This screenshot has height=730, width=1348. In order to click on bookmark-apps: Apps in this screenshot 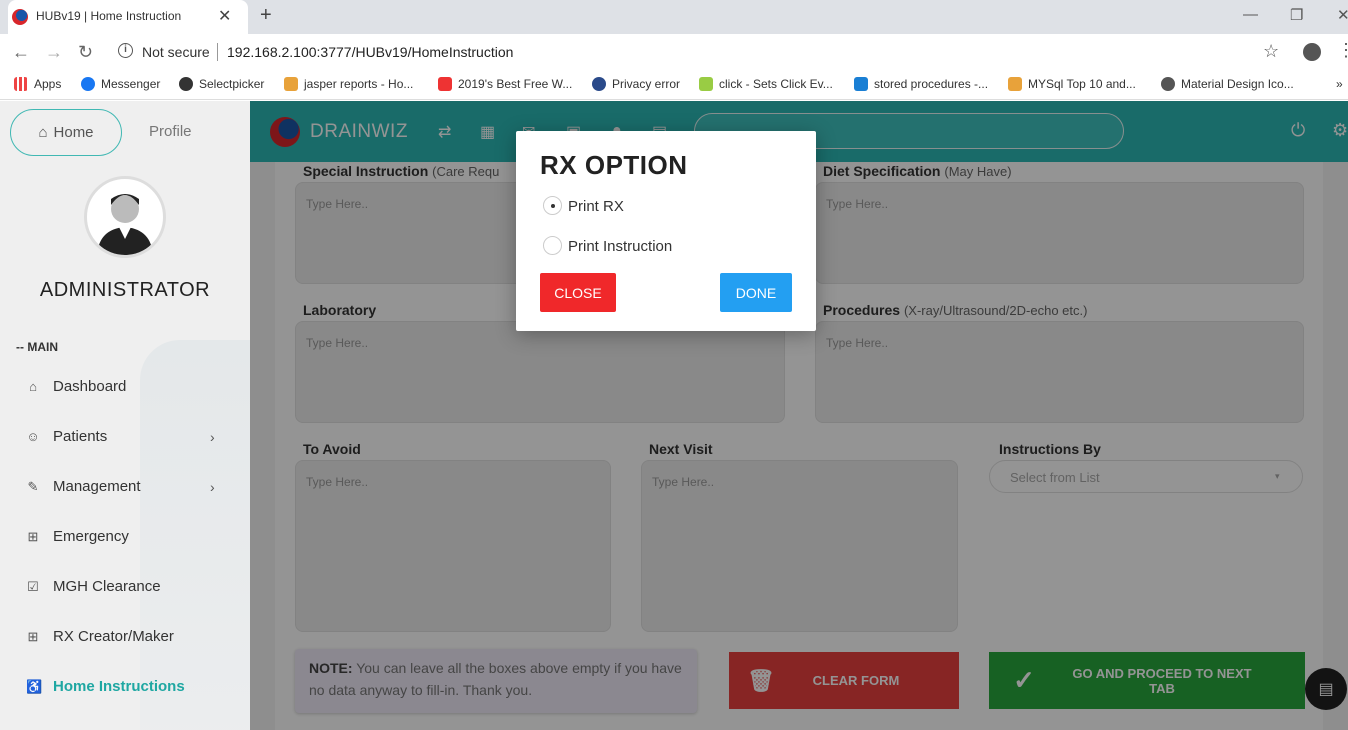, I will do `click(37, 84)`.